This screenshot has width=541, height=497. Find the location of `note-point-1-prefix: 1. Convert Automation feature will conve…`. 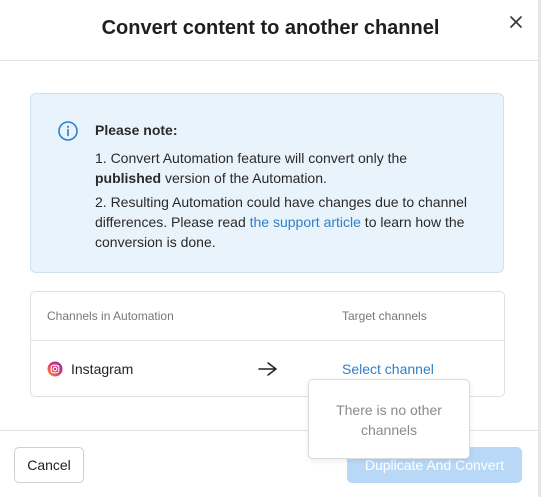

note-point-1-prefix: 1. Convert Automation feature will conve… is located at coordinates (251, 158).